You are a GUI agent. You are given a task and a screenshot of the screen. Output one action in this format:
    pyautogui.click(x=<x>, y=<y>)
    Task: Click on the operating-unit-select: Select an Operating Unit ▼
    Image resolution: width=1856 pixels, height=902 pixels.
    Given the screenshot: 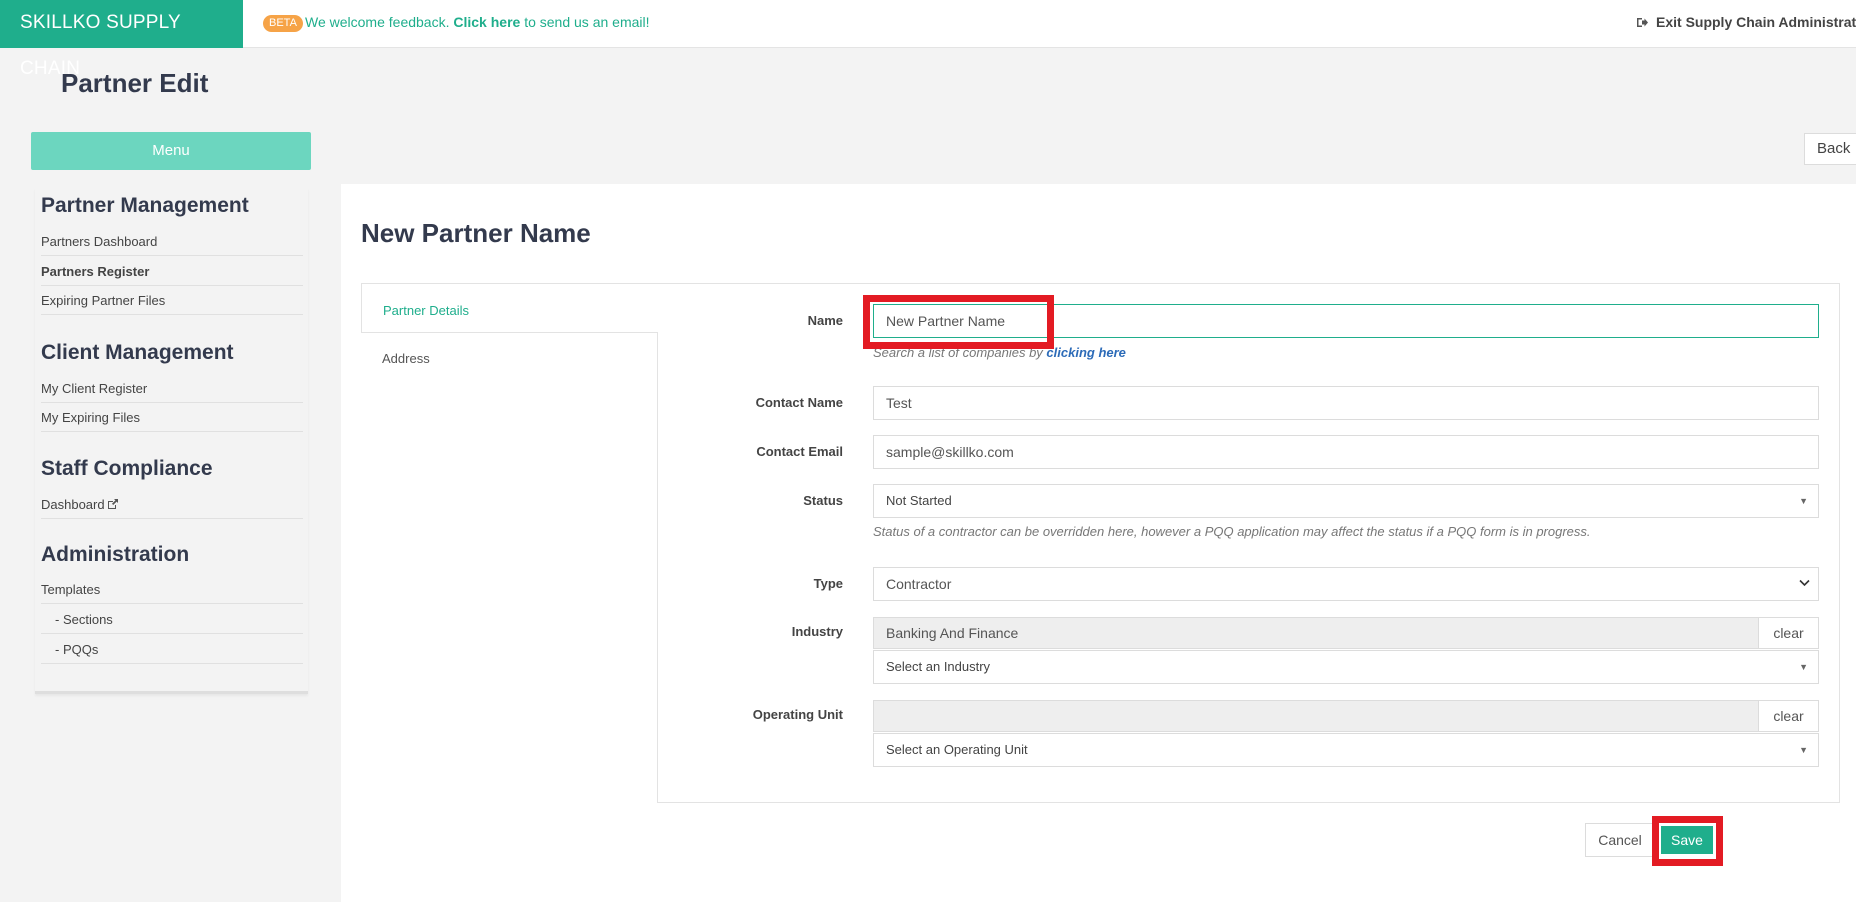 What is the action you would take?
    pyautogui.click(x=1346, y=750)
    